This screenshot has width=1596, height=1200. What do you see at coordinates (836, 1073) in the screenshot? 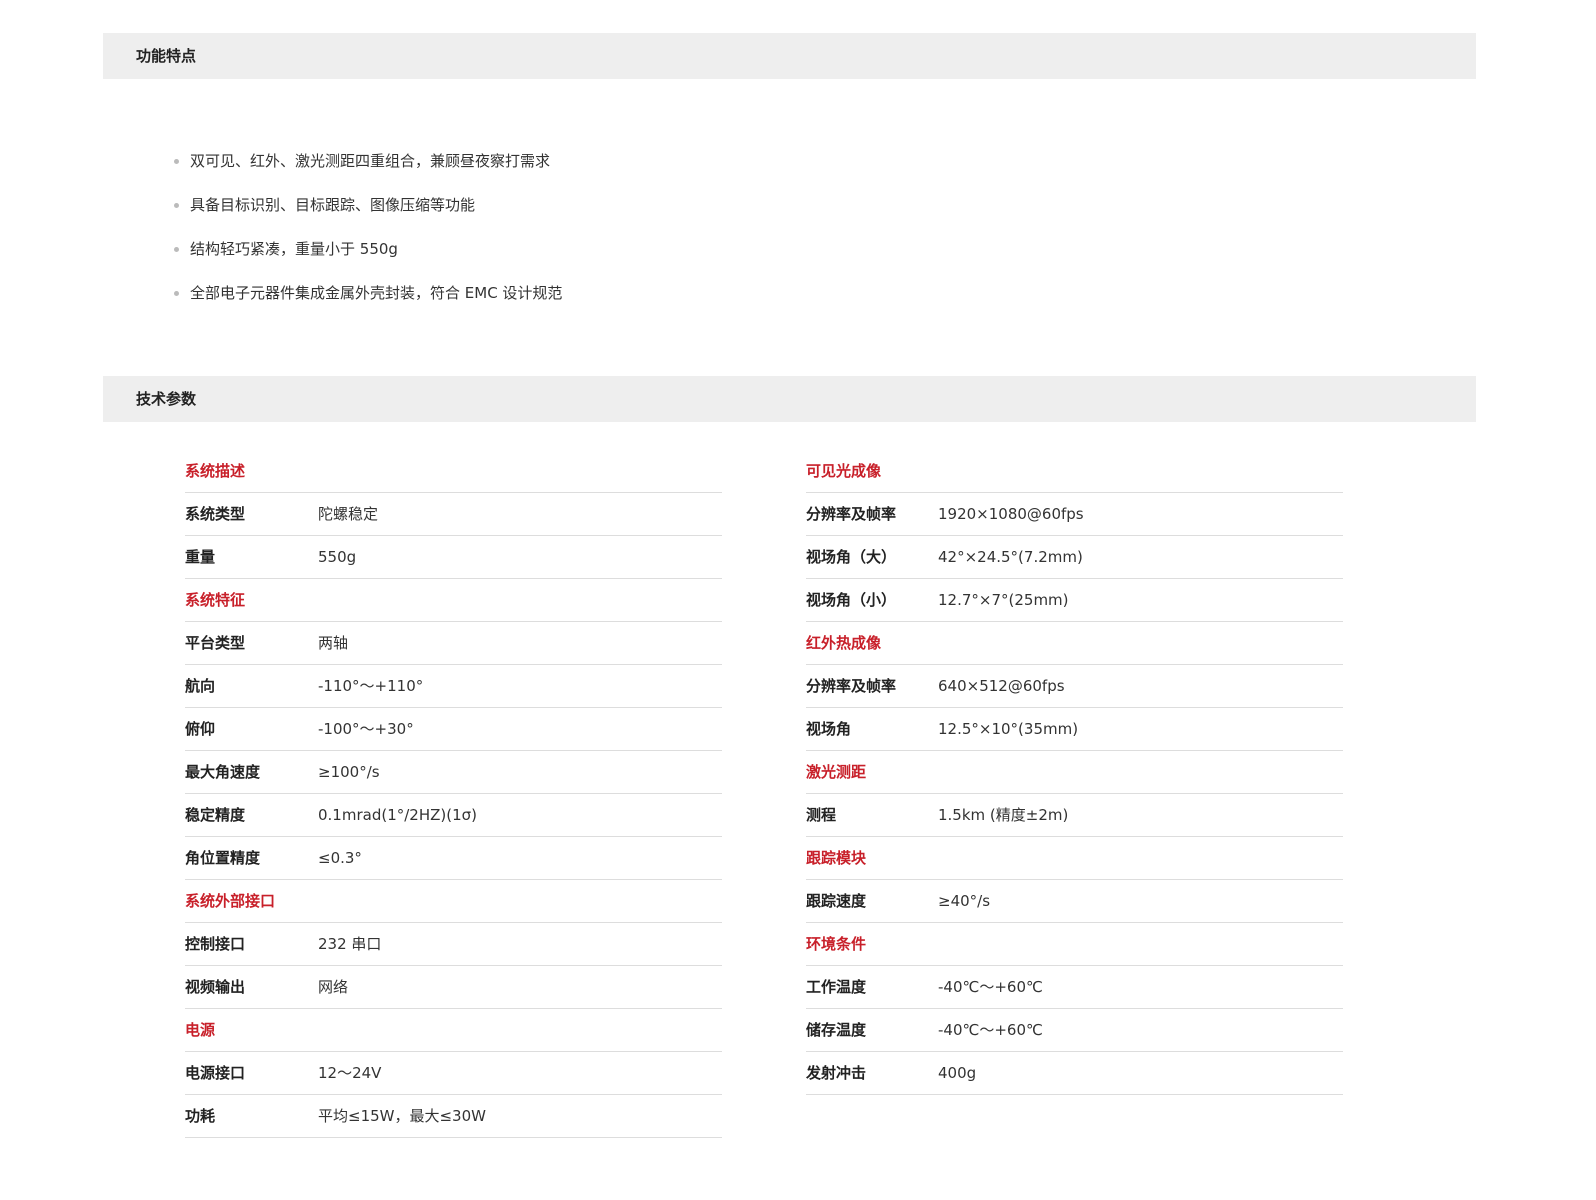
I see `spec-key: 发射冲击` at bounding box center [836, 1073].